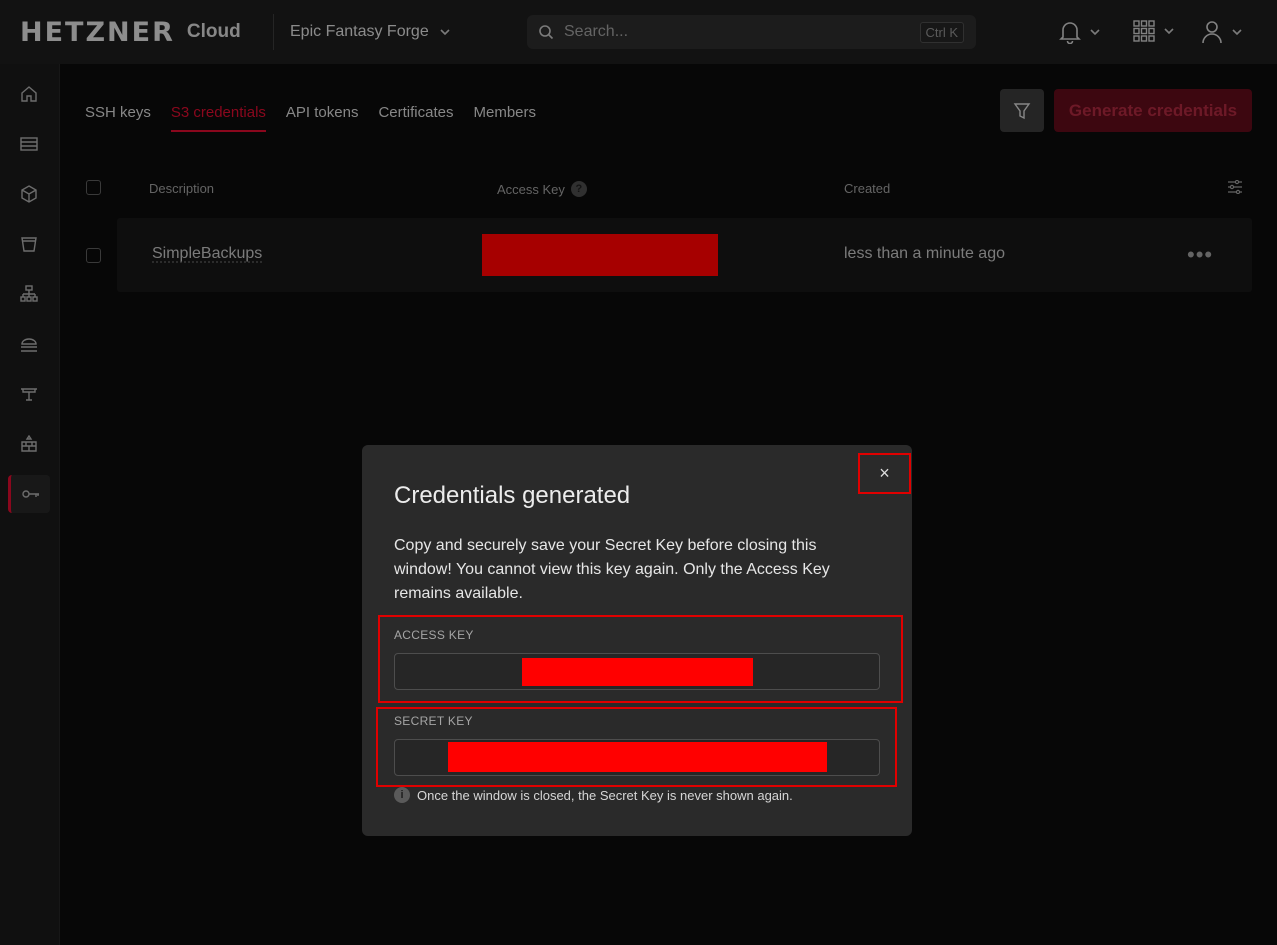  What do you see at coordinates (402, 795) in the screenshot?
I see `info-icon: i` at bounding box center [402, 795].